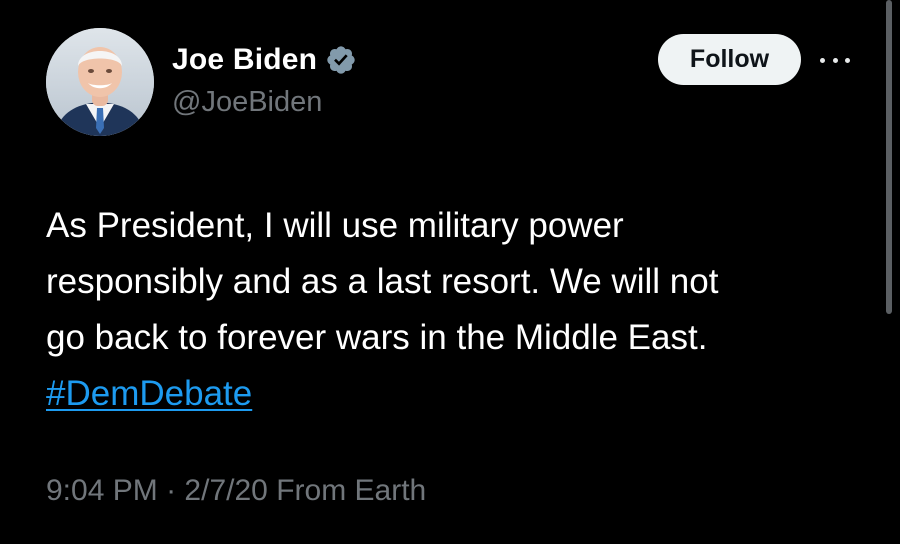 This screenshot has height=544, width=900. I want to click on verified-badge-icon, so click(341, 60).